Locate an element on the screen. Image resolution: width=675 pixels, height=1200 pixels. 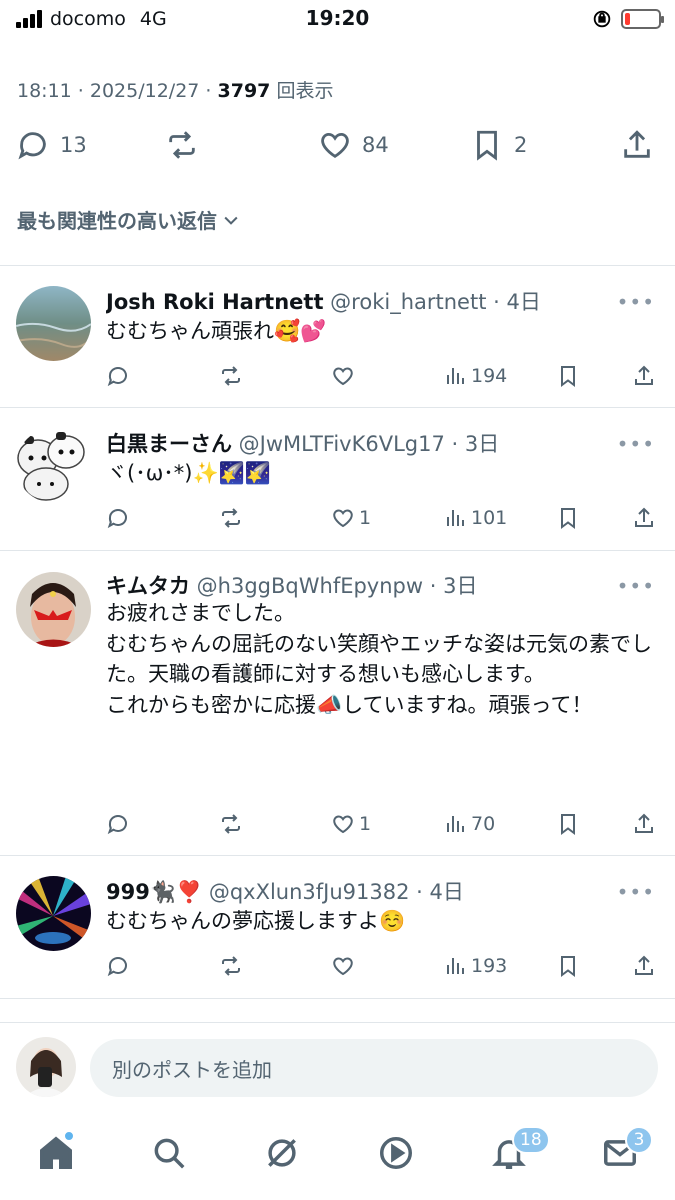
orientation-lock-icon is located at coordinates (602, 19).